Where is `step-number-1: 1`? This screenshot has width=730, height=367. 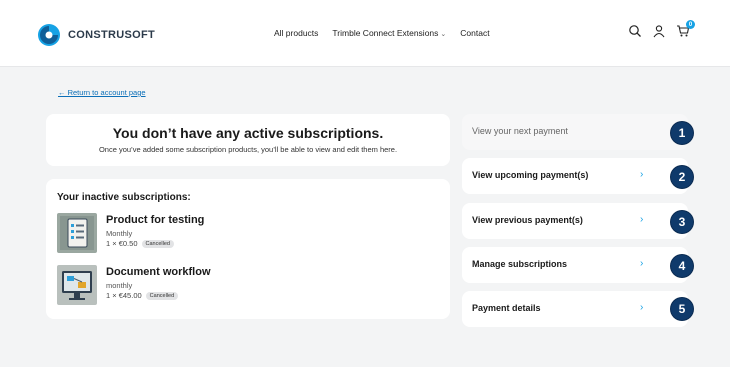
step-number-1: 1 is located at coordinates (682, 133).